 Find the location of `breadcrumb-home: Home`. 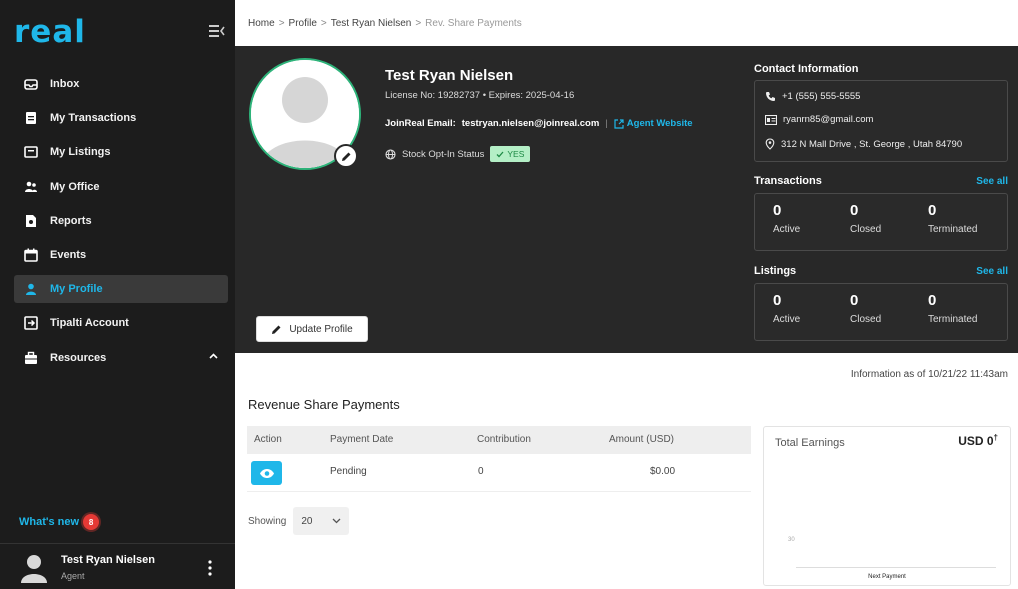

breadcrumb-home: Home is located at coordinates (261, 23).